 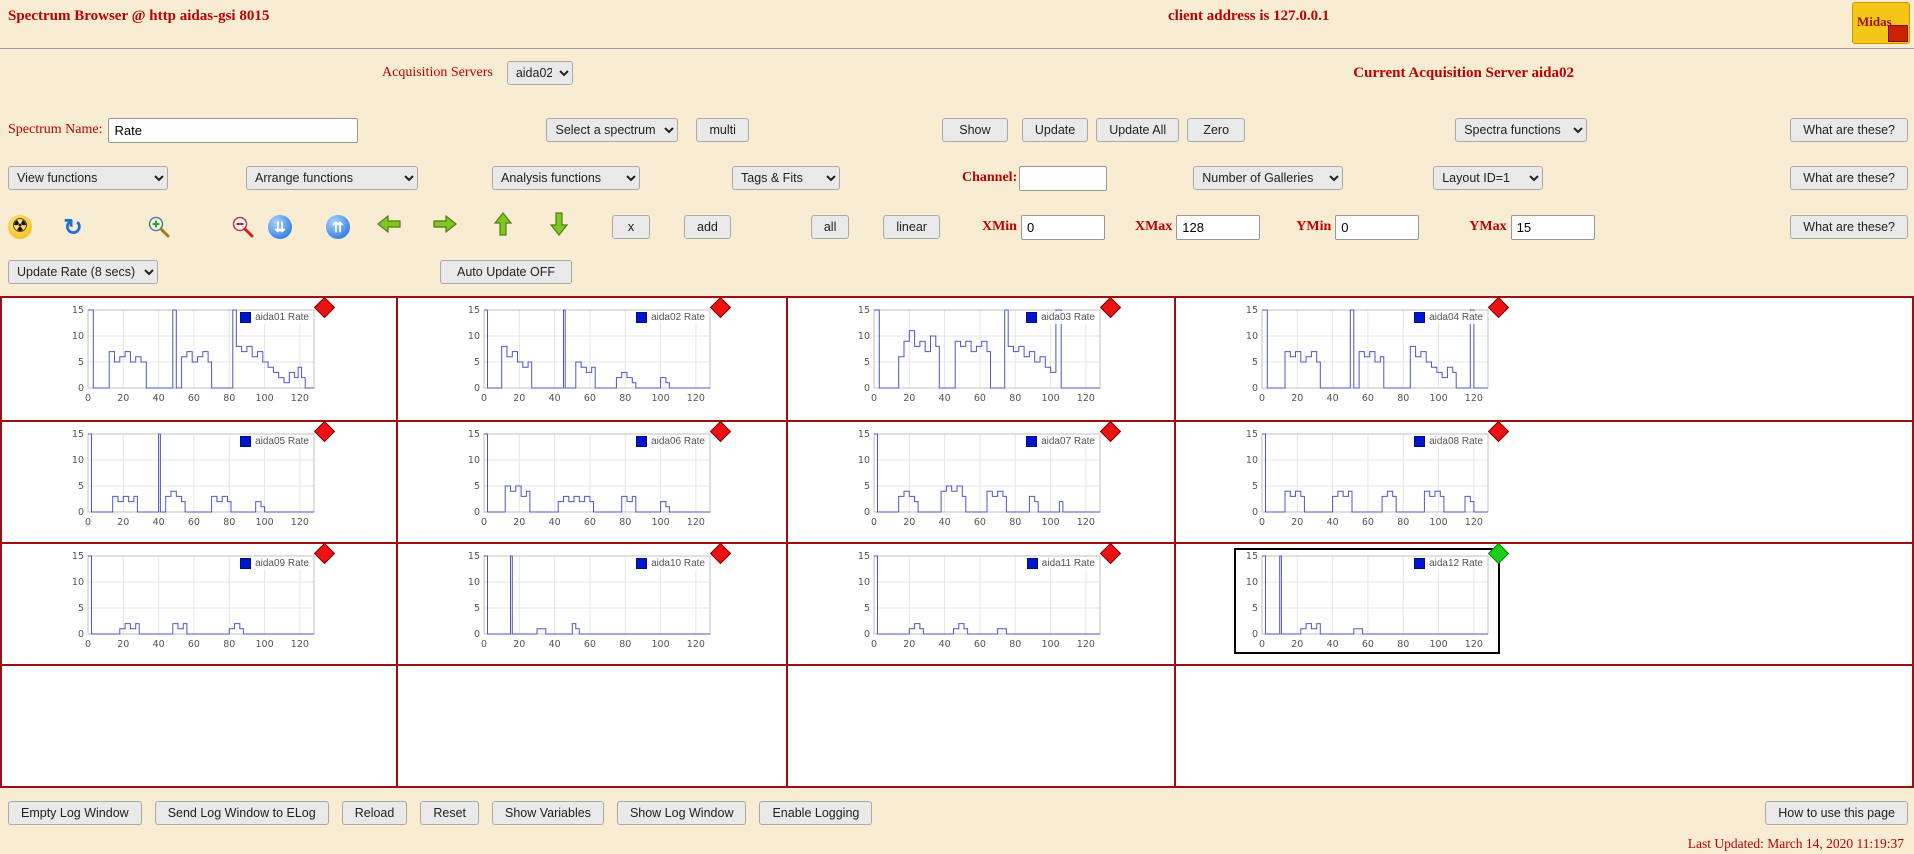 I want to click on zoom-out-icon, so click(x=243, y=227).